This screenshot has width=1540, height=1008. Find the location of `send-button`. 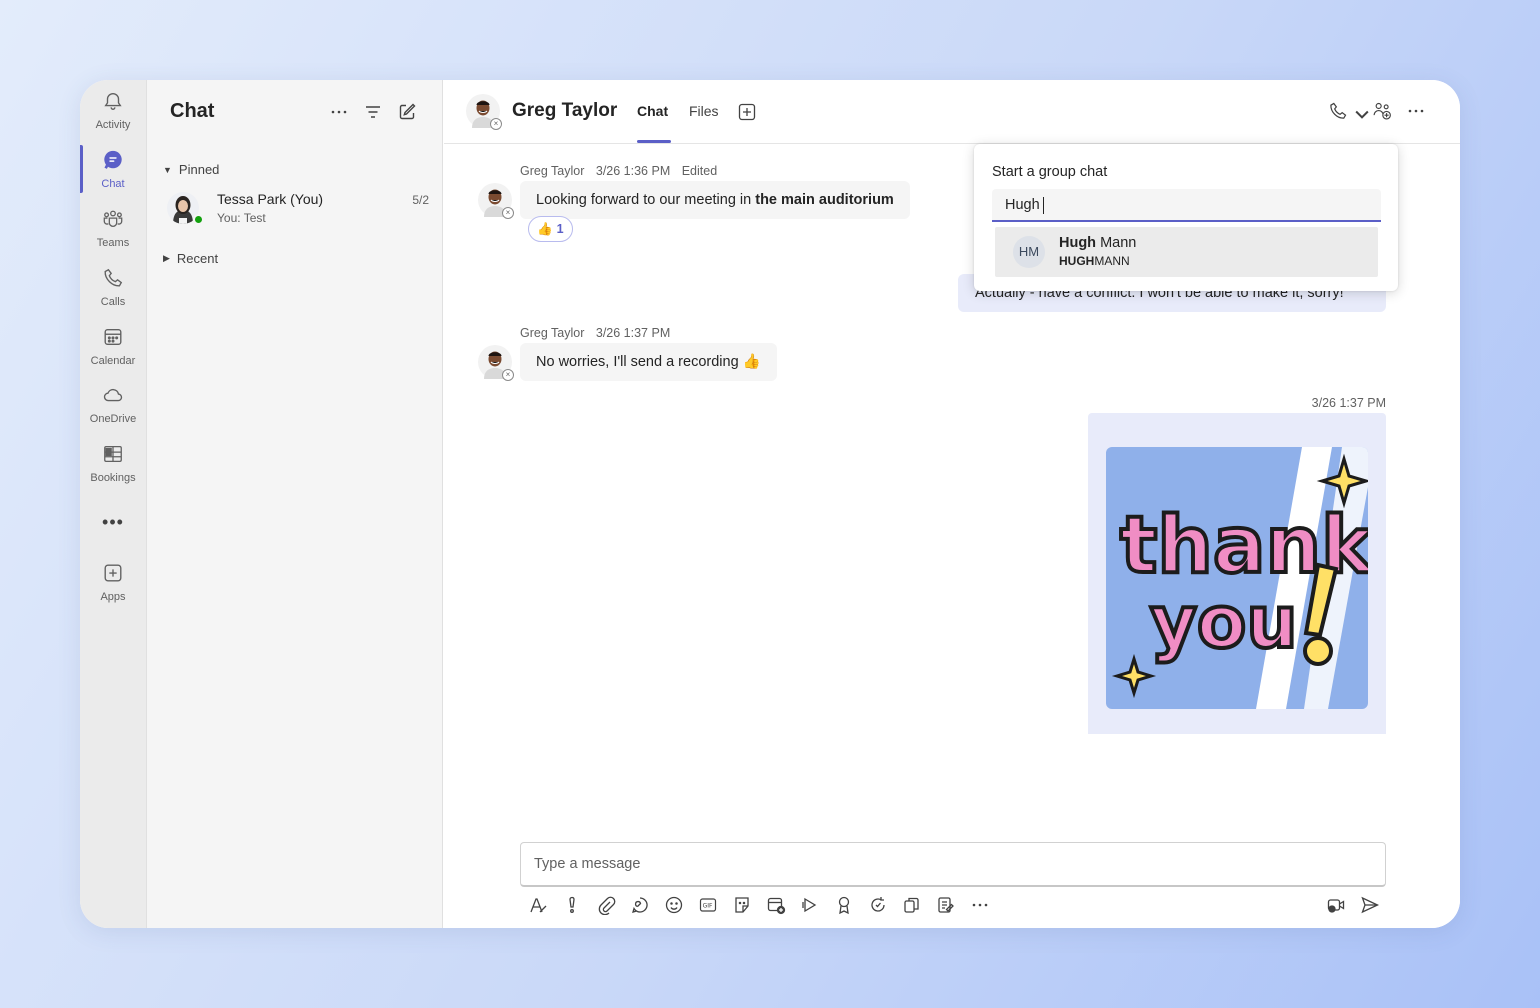

send-button is located at coordinates (1370, 905).